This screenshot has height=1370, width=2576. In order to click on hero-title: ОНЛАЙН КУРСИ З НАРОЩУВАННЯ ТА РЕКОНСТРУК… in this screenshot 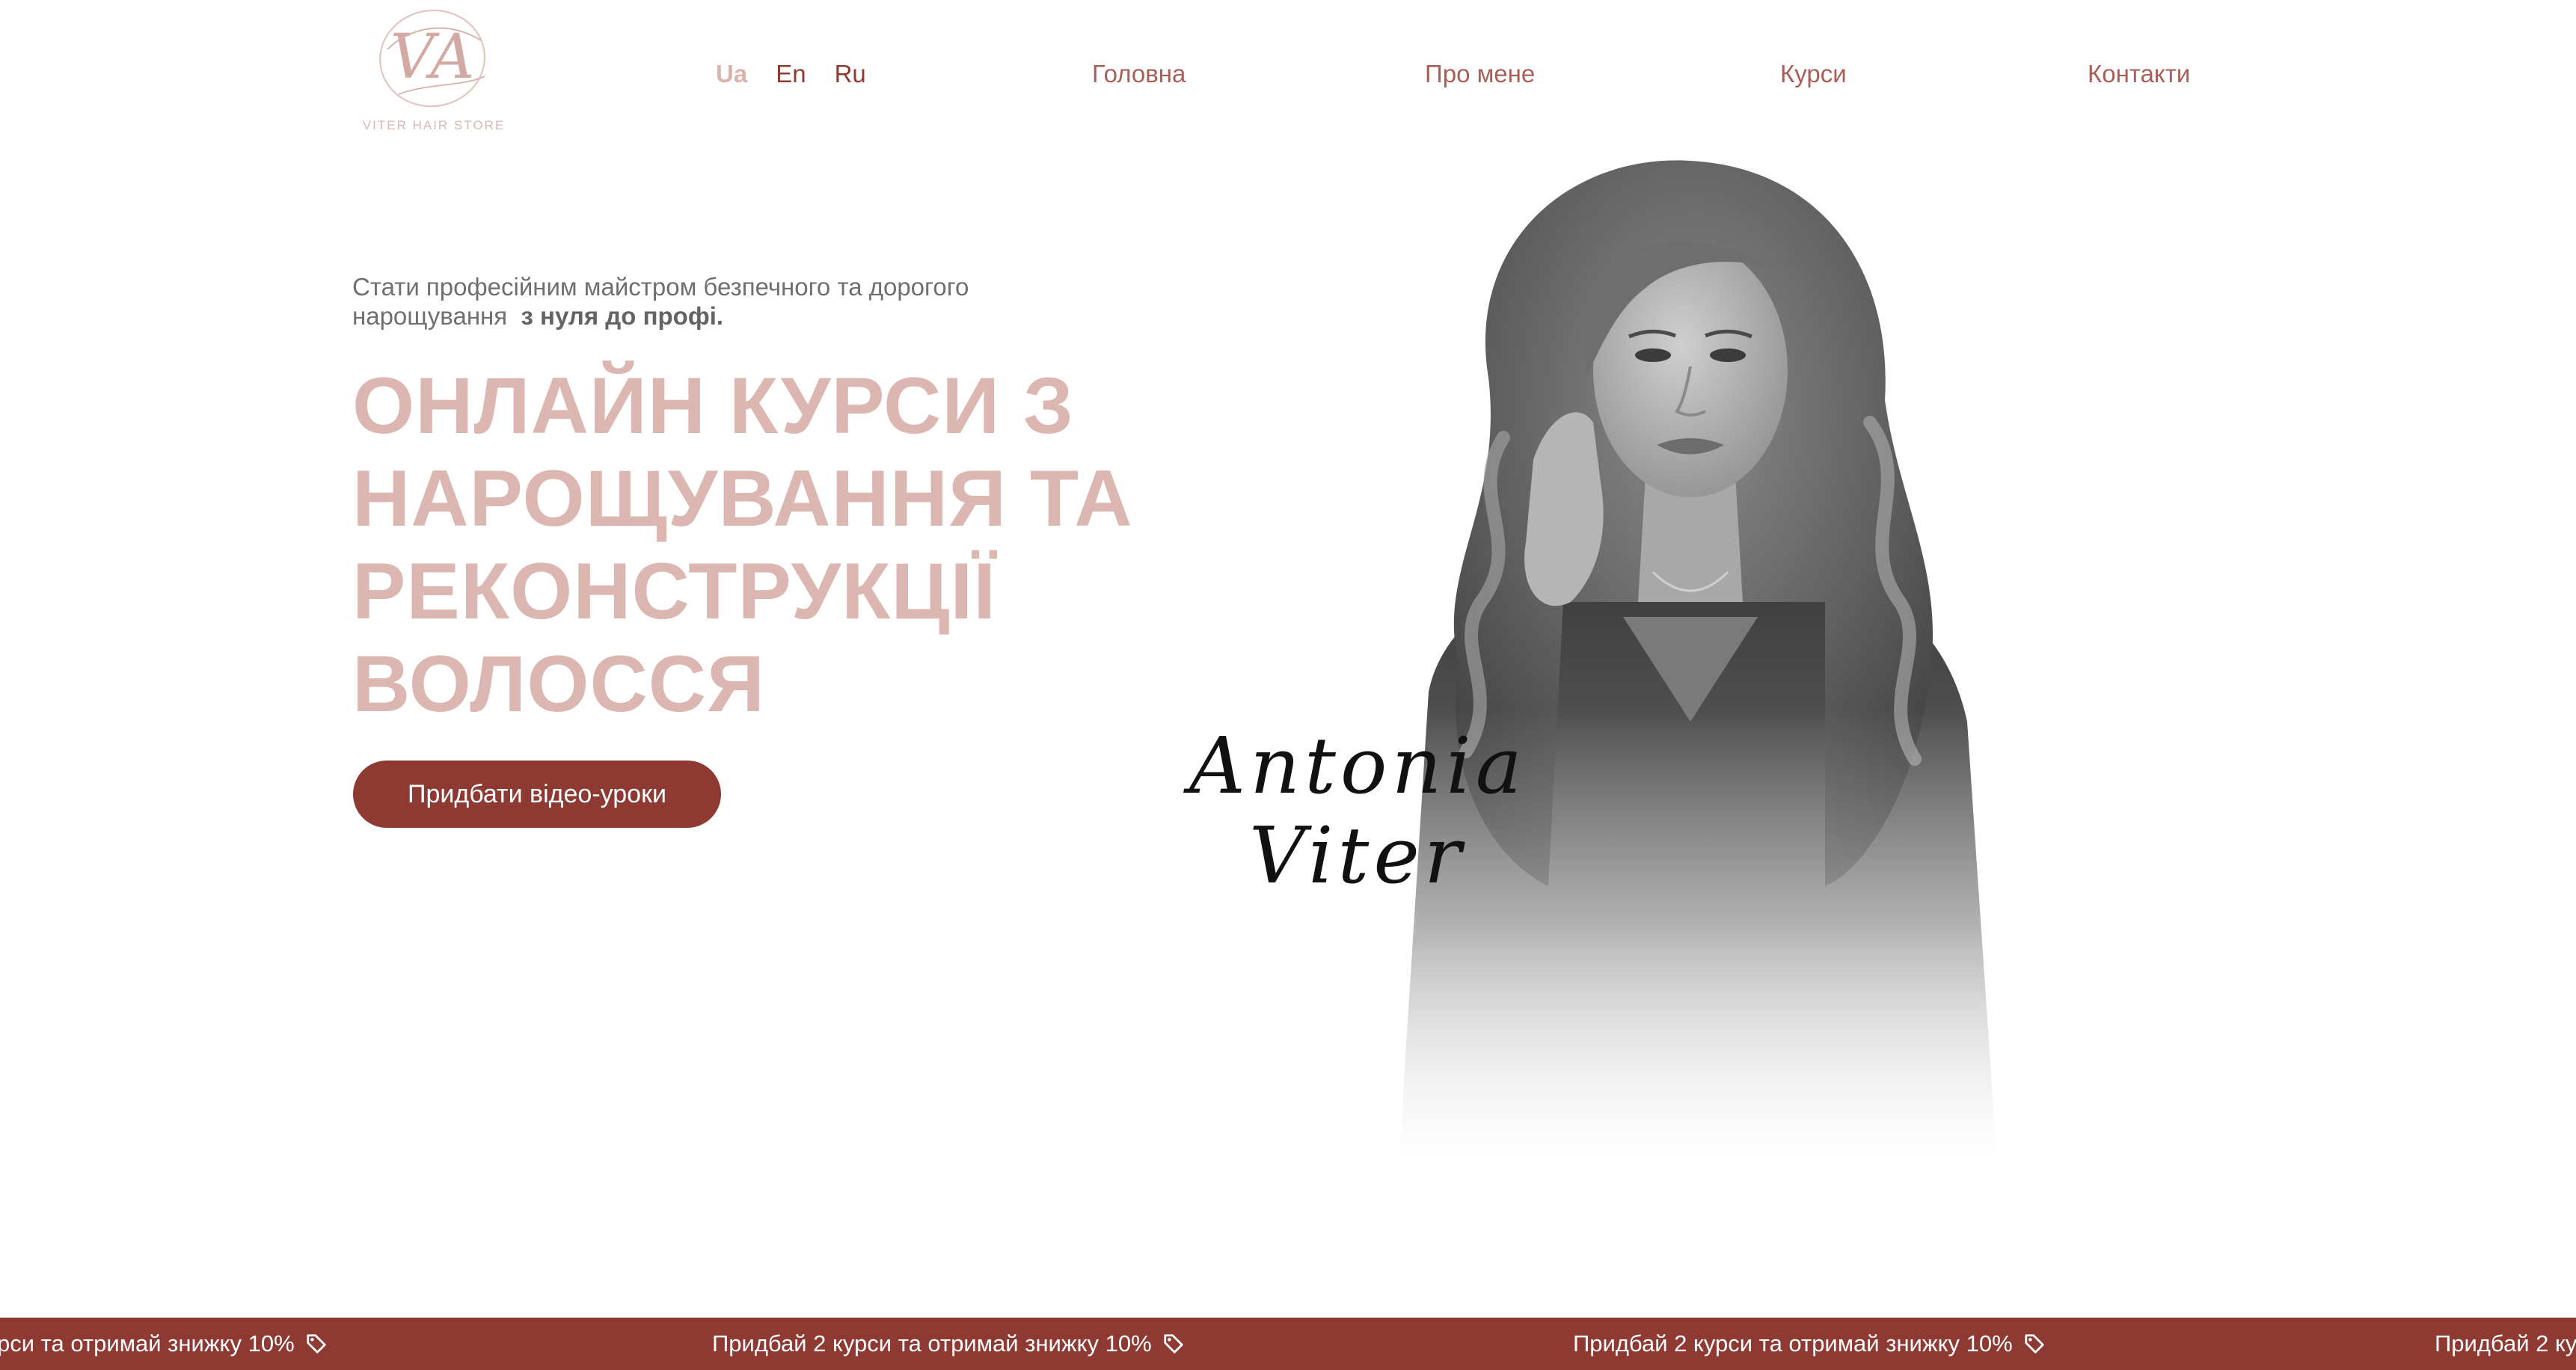, I will do `click(819, 545)`.